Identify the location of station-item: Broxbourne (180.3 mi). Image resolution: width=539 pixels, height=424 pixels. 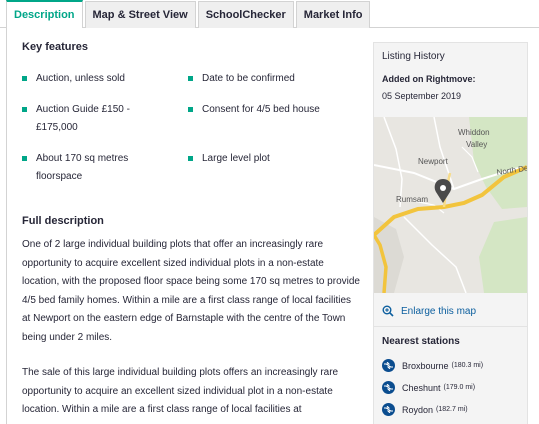
(432, 365).